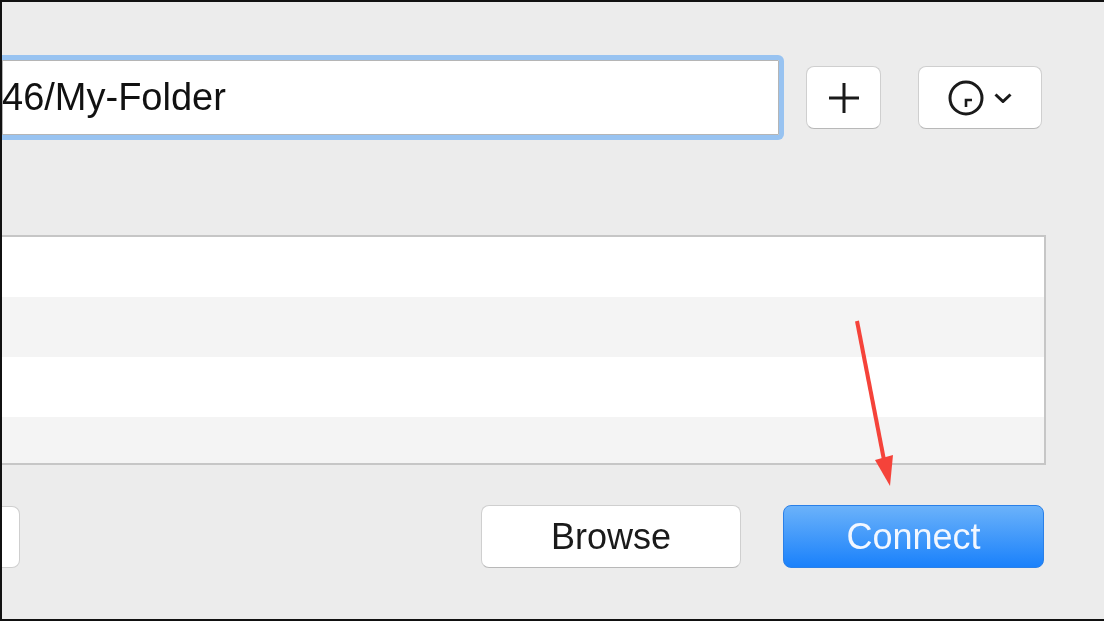 Image resolution: width=1104 pixels, height=621 pixels. I want to click on recent-servers-button, so click(980, 97).